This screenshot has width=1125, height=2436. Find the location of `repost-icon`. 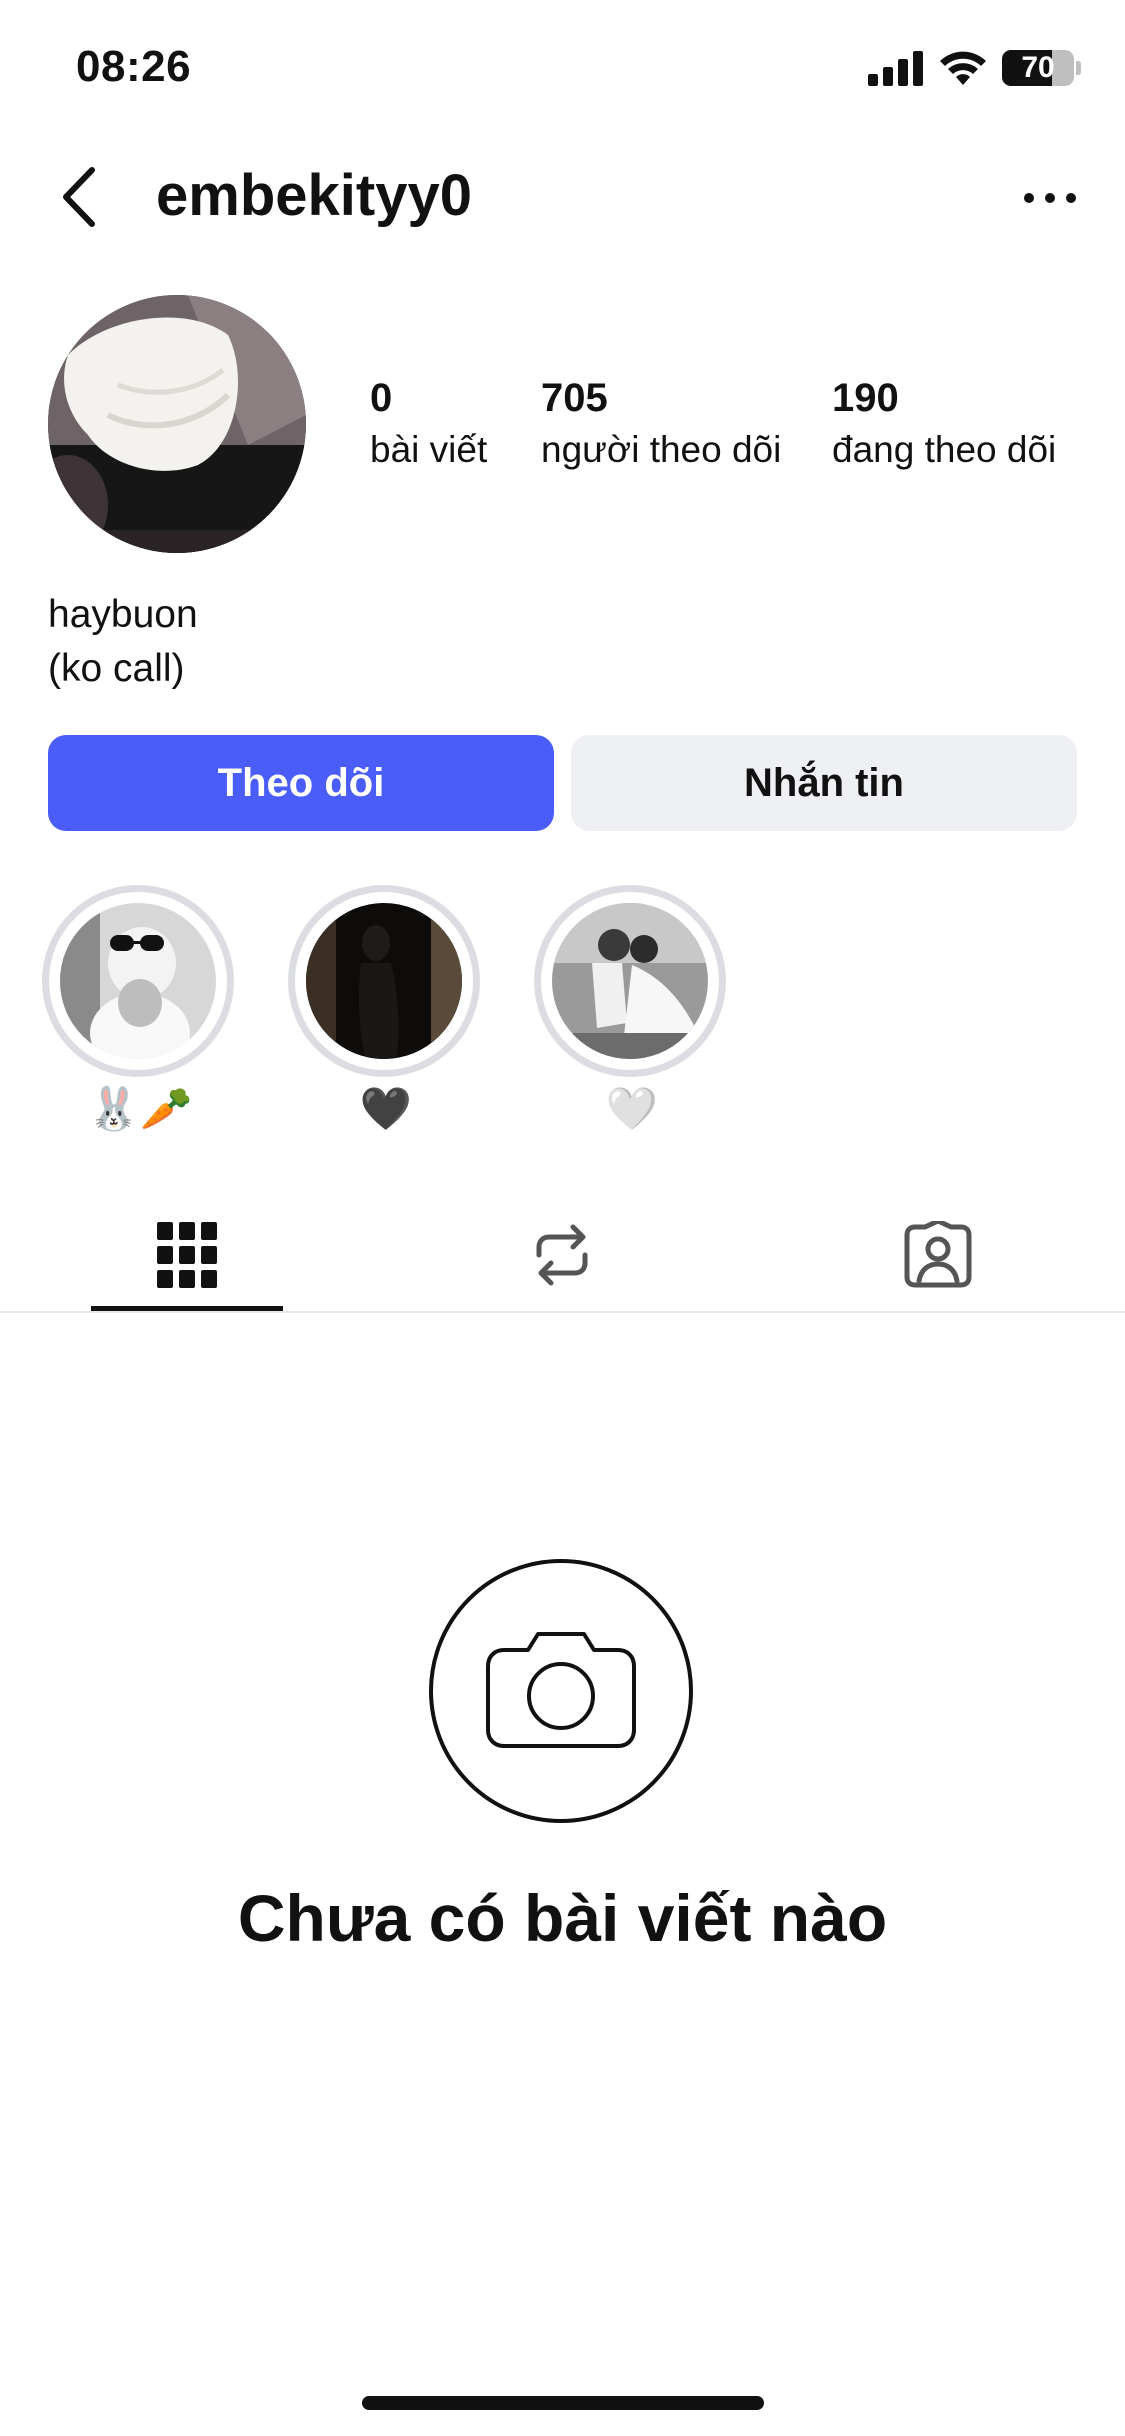

repost-icon is located at coordinates (562, 1255).